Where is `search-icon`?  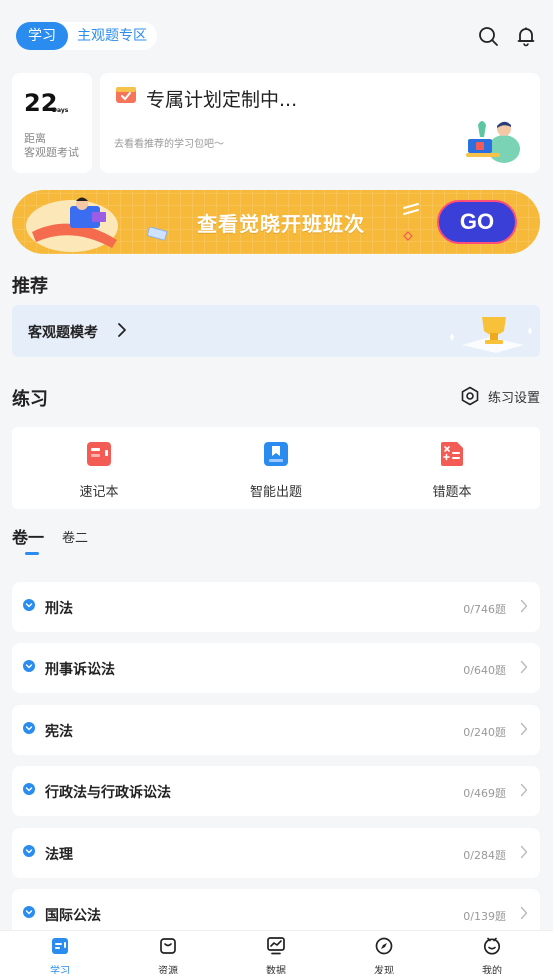
search-icon is located at coordinates (488, 36).